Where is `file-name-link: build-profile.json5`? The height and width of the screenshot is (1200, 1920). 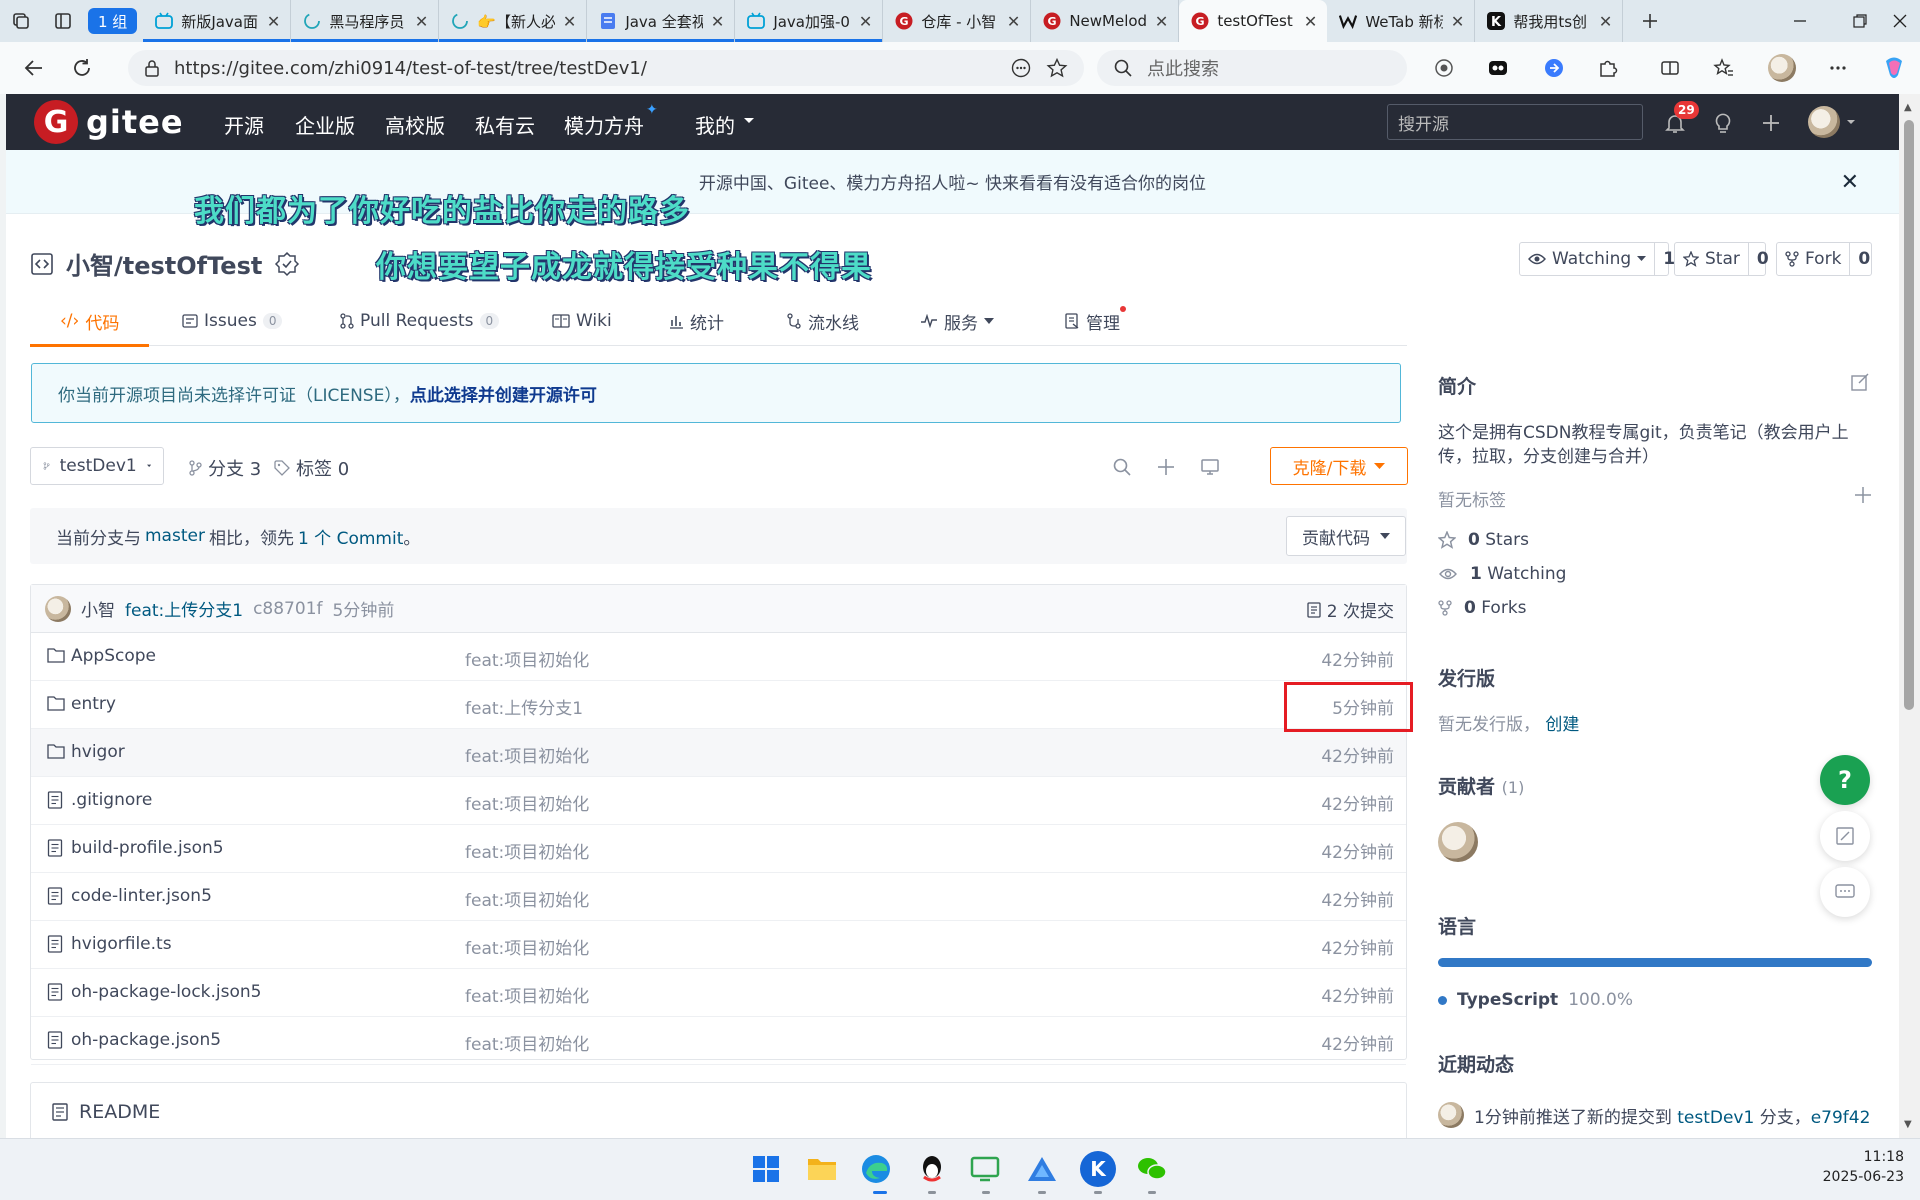
file-name-link: build-profile.json5 is located at coordinates (147, 848).